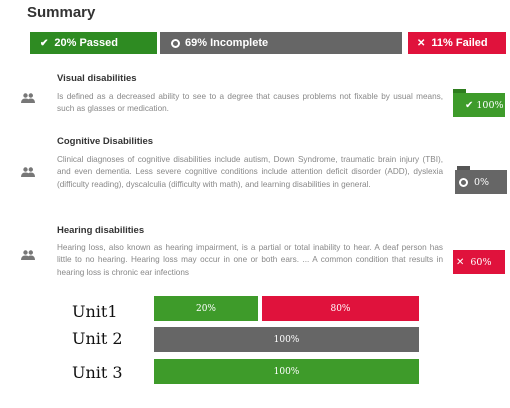 Image resolution: width=510 pixels, height=408 pixels. What do you see at coordinates (86, 43) in the screenshot?
I see `summary-passed-label: 20% Passed` at bounding box center [86, 43].